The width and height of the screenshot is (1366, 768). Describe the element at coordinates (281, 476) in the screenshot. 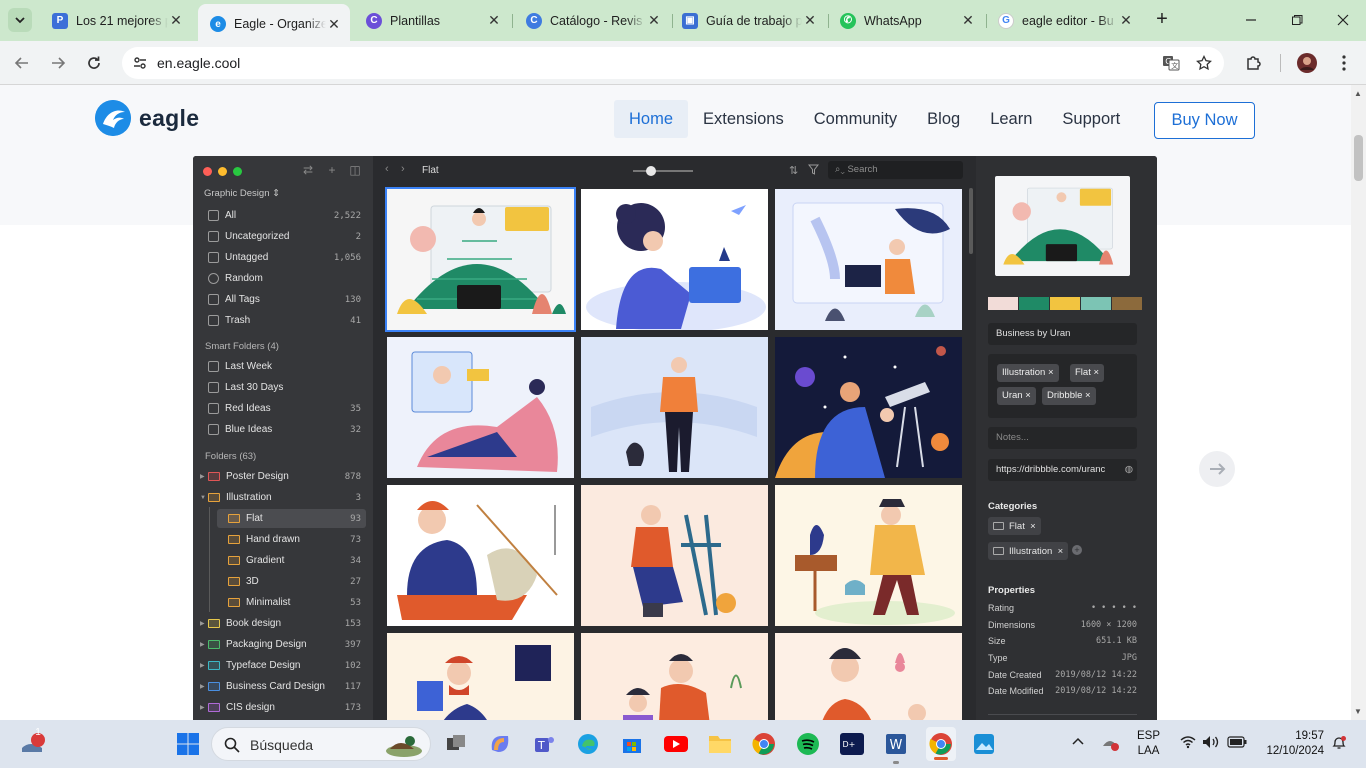

I see `folder-item: ▶ Poster Design 878` at that location.